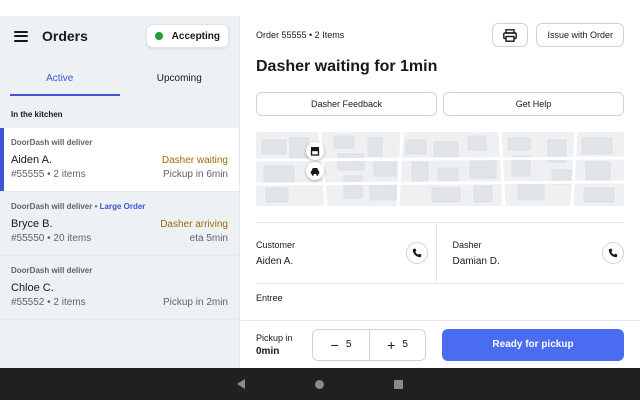  What do you see at coordinates (268, 351) in the screenshot?
I see `pickup-time: 0min` at bounding box center [268, 351].